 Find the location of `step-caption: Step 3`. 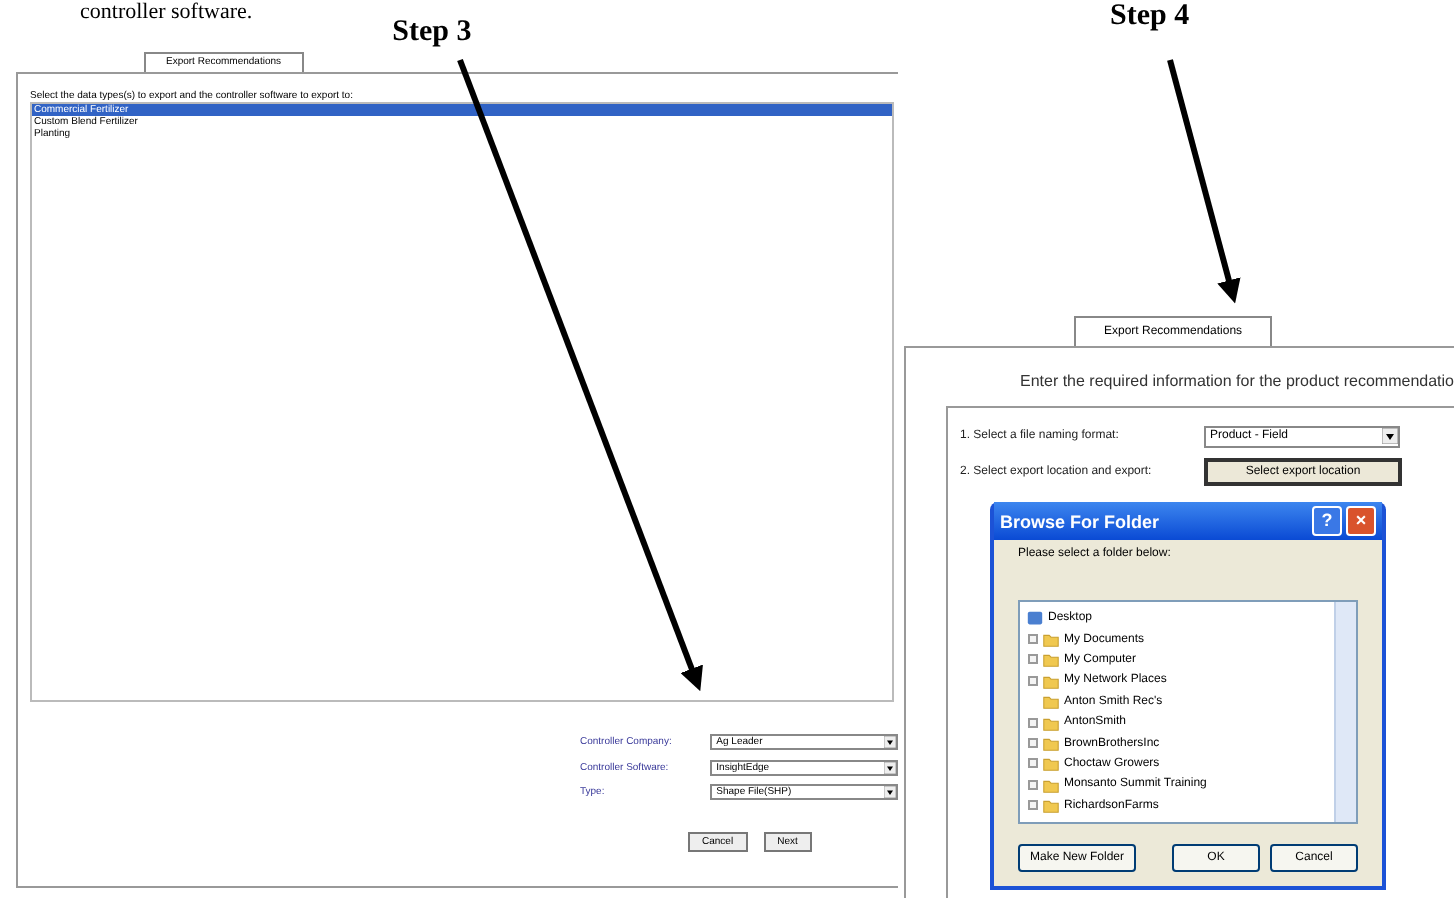

step-caption: Step 3 is located at coordinates (432, 33).